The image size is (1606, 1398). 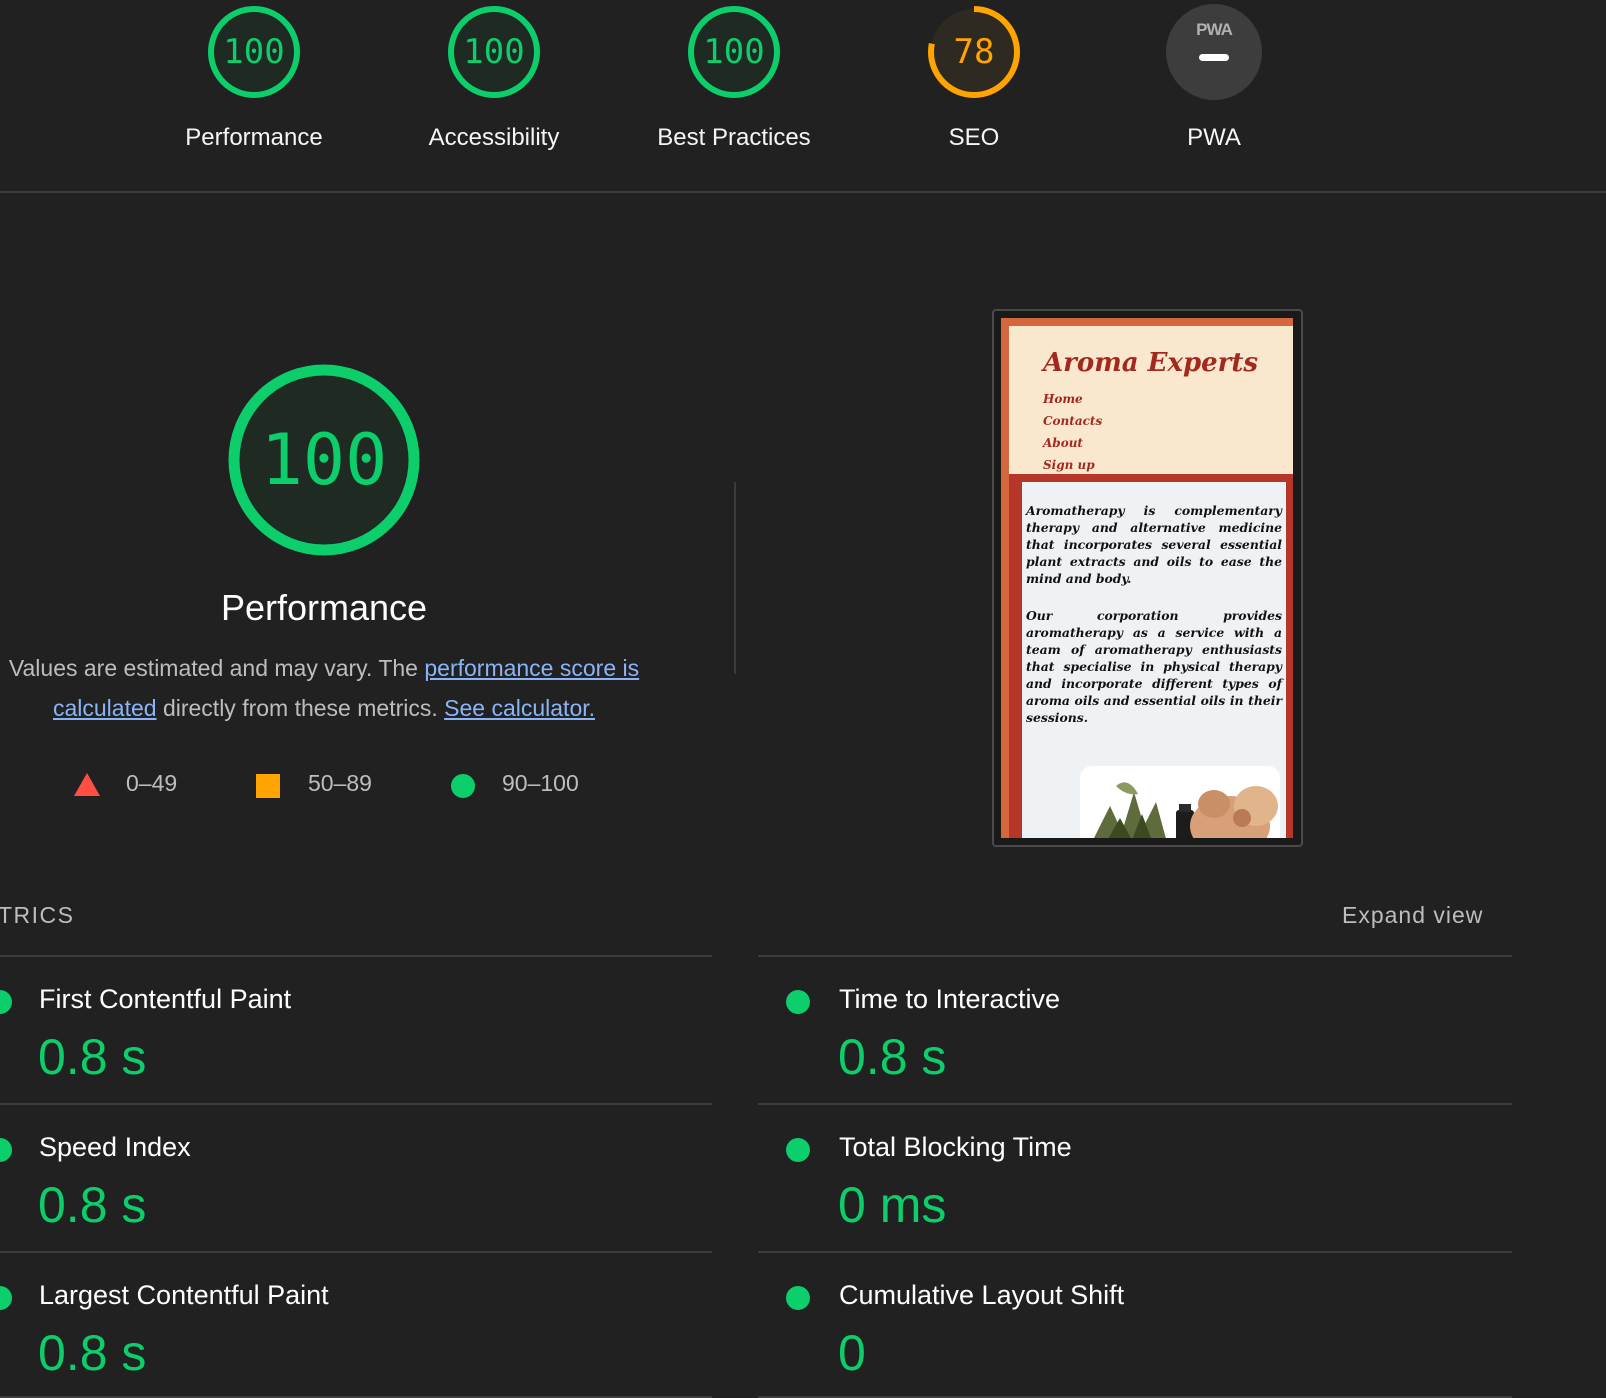 I want to click on site-nav: Home Contacts About Sign up, so click(x=1072, y=432).